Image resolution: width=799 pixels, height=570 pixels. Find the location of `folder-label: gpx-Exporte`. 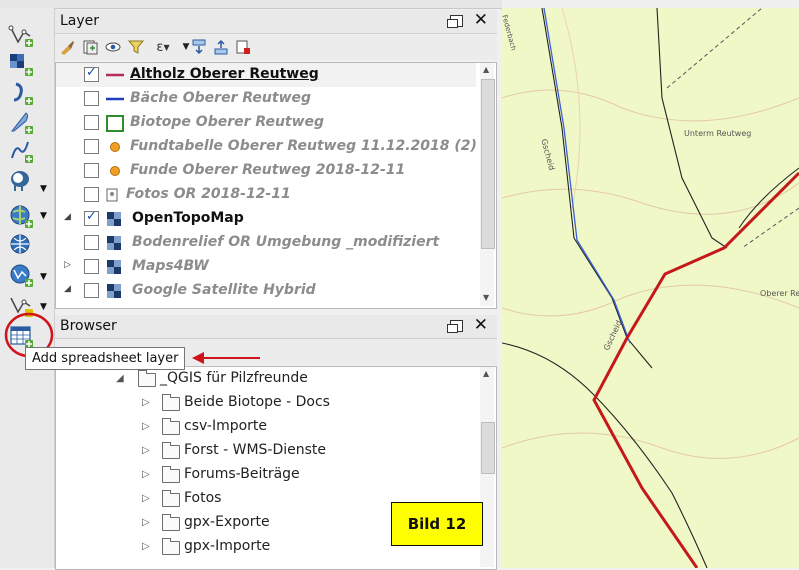

folder-label: gpx-Exporte is located at coordinates (227, 522).